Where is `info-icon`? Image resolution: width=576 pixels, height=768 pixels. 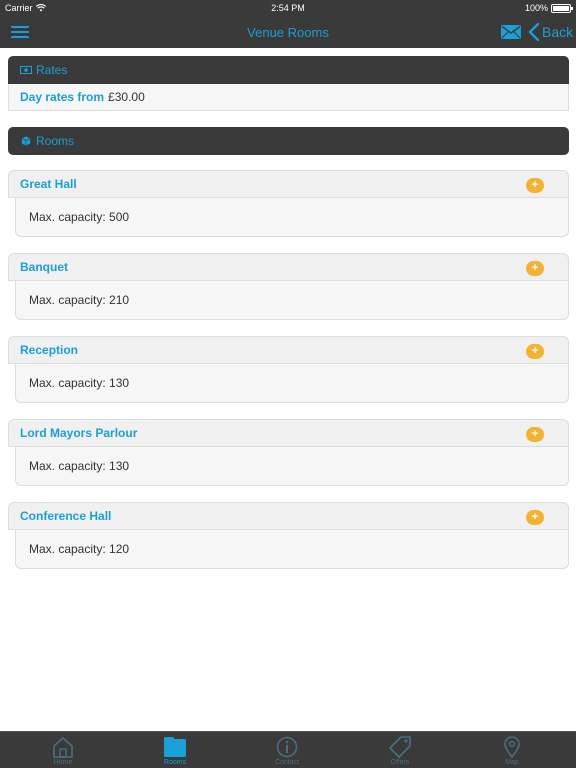 info-icon is located at coordinates (287, 747).